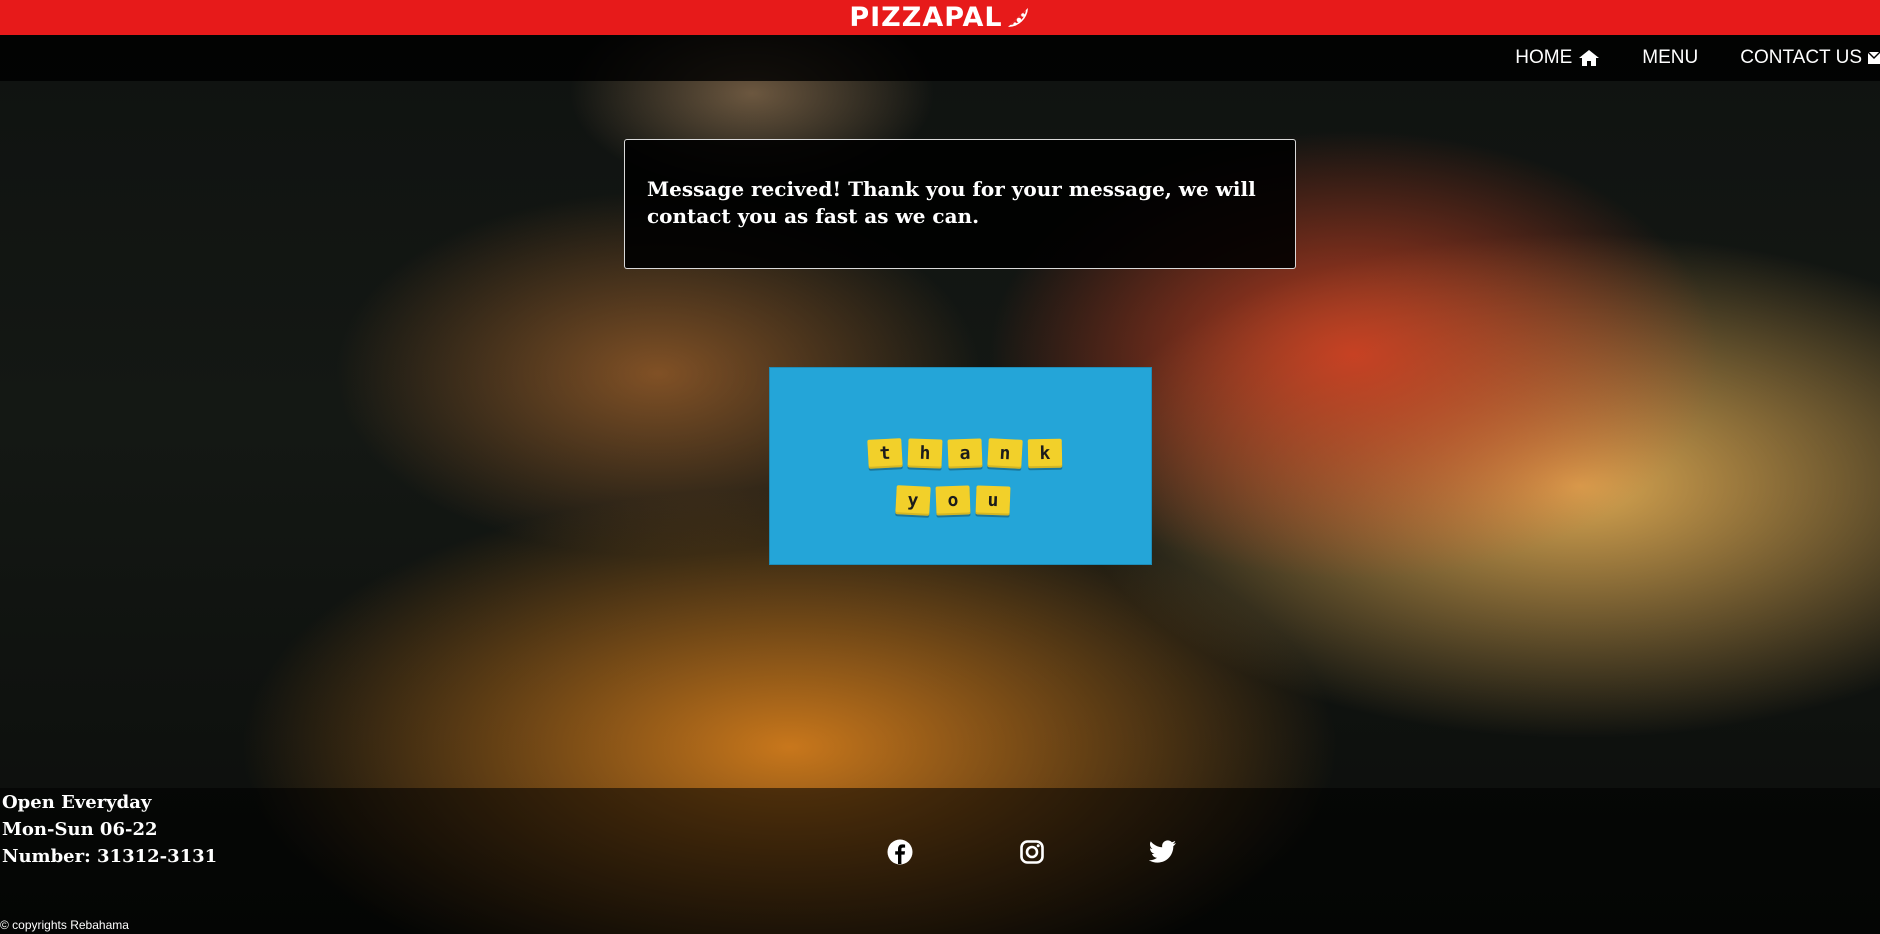 Image resolution: width=1880 pixels, height=934 pixels. I want to click on nav-menu: MENU, so click(1670, 58).